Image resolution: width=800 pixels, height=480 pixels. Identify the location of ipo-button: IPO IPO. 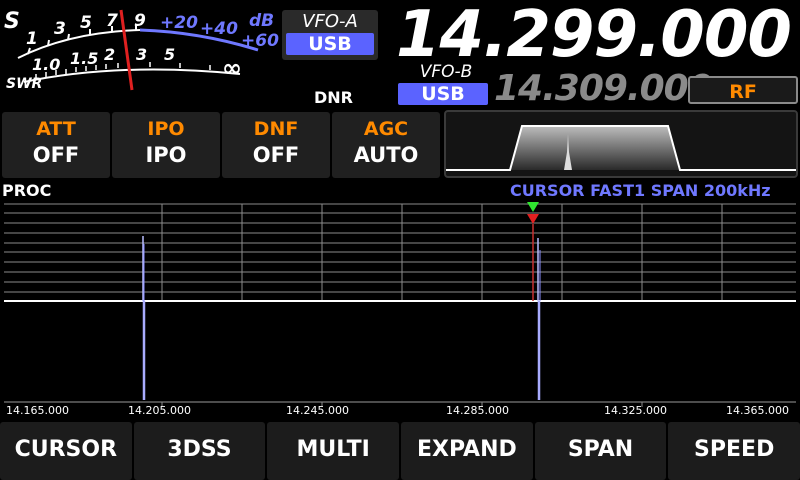
(166, 145).